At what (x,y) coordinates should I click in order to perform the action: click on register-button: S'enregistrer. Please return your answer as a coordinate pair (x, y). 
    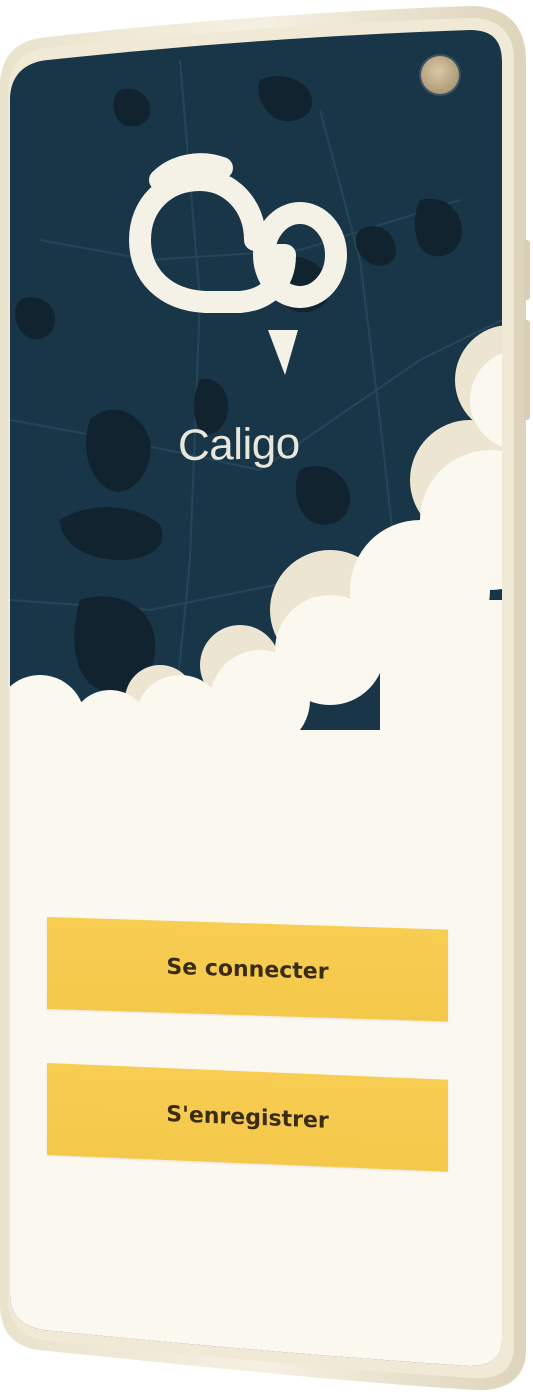
    Looking at the image, I should click on (247, 1117).